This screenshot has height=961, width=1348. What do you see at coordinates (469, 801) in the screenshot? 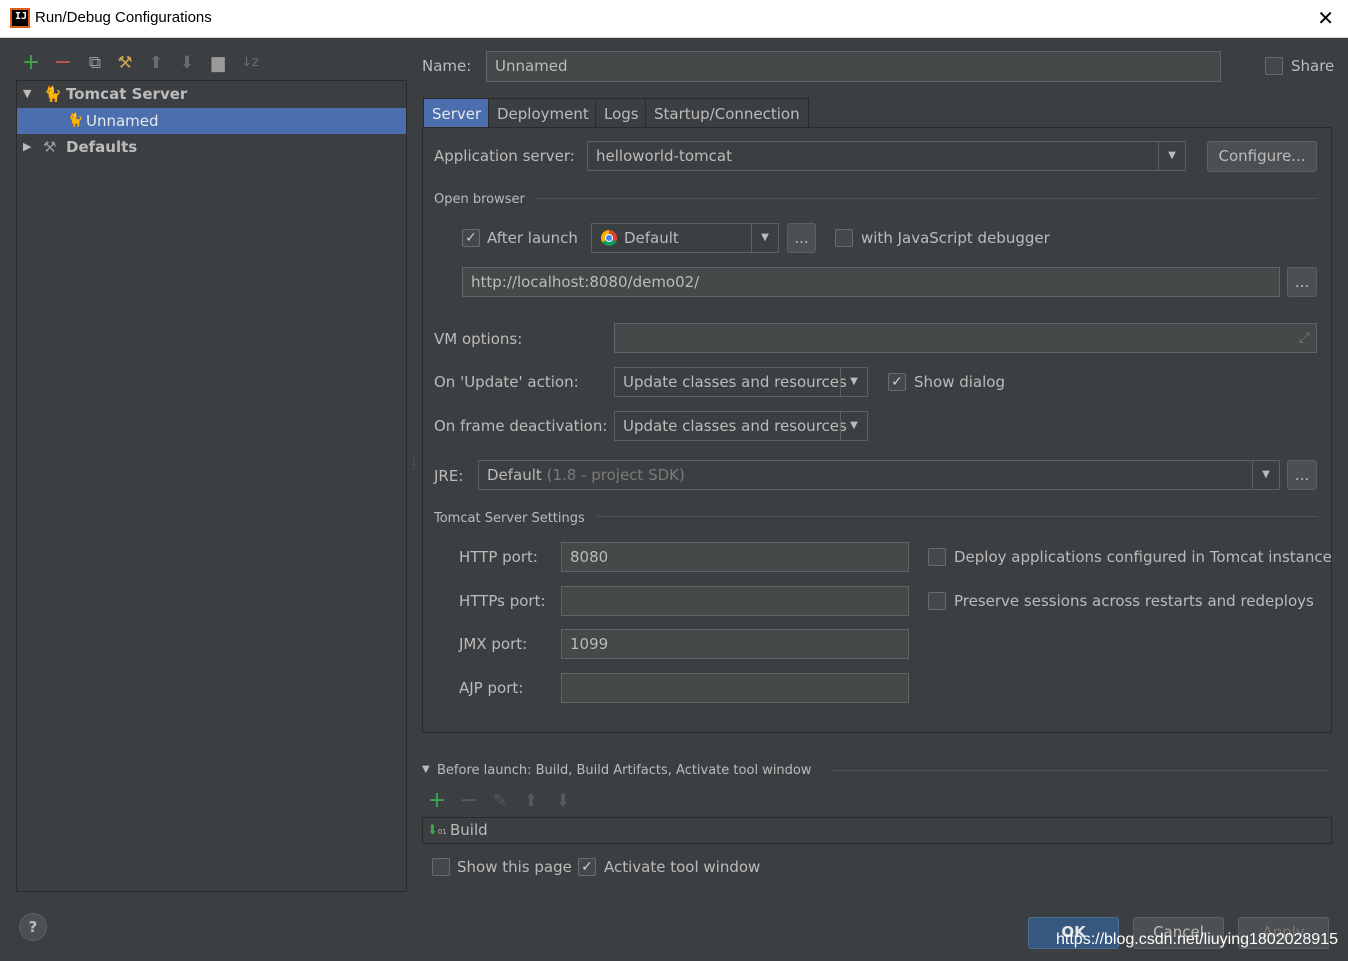
I see `remove-task-icon: −` at bounding box center [469, 801].